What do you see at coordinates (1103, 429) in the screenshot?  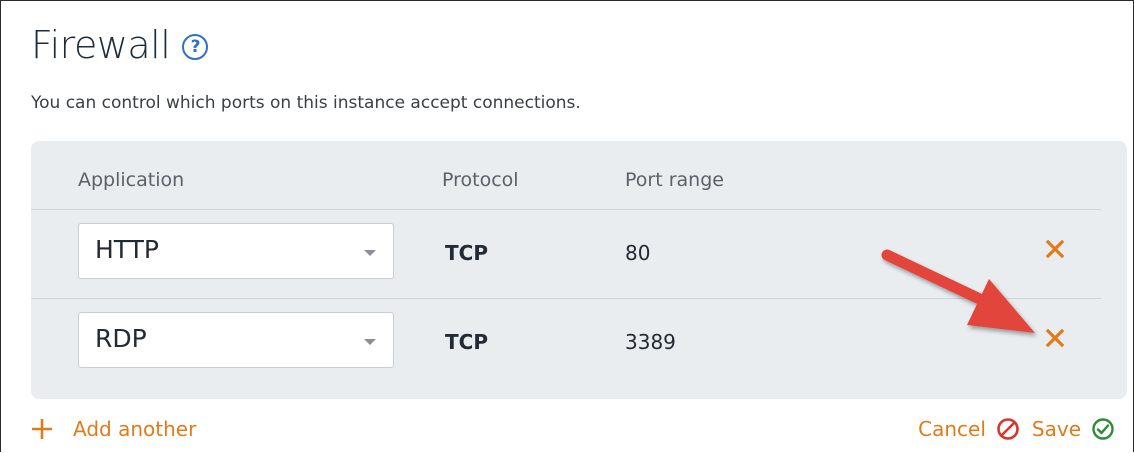 I see `check-circle-icon` at bounding box center [1103, 429].